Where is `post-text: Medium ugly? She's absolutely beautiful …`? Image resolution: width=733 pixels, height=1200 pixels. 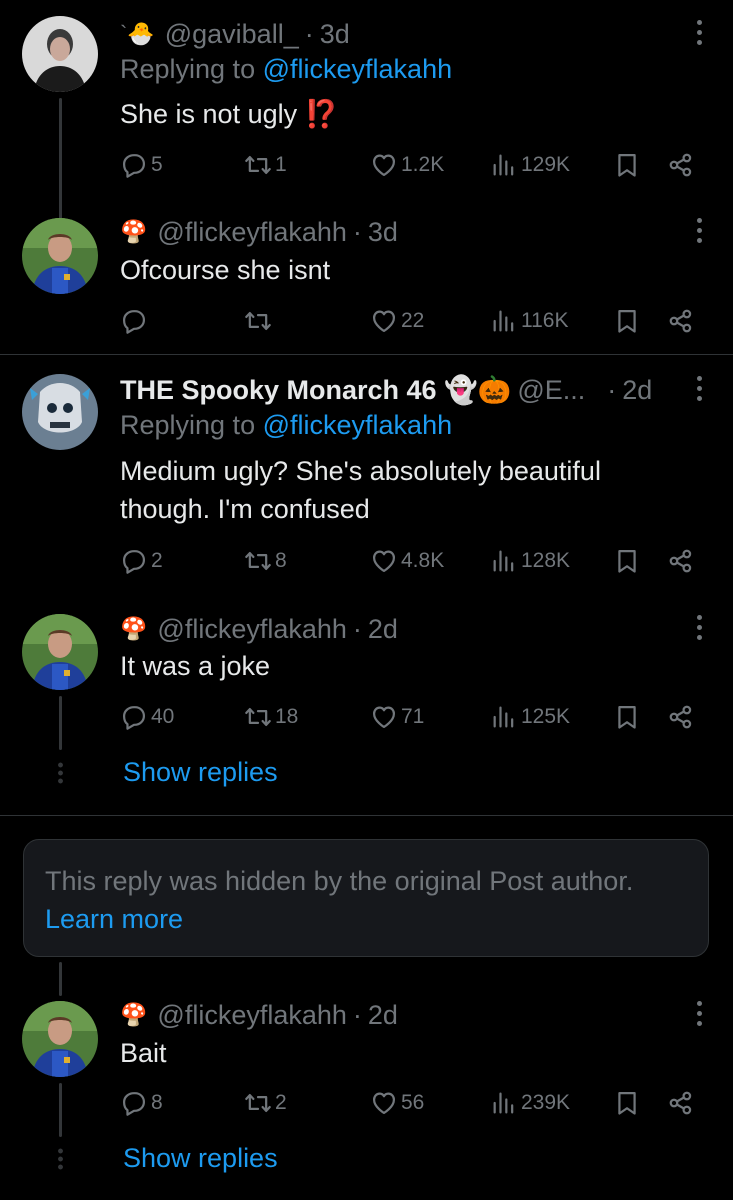
post-text: Medium ugly? She's absolutely beautiful … is located at coordinates (360, 490).